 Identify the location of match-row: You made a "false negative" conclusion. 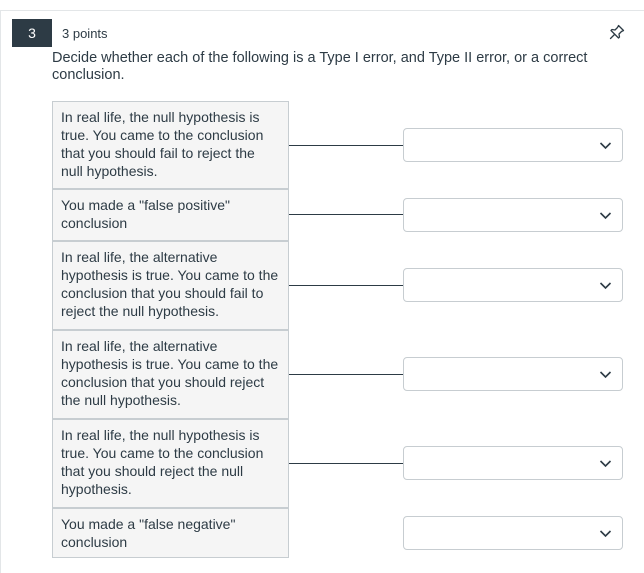
(337, 533).